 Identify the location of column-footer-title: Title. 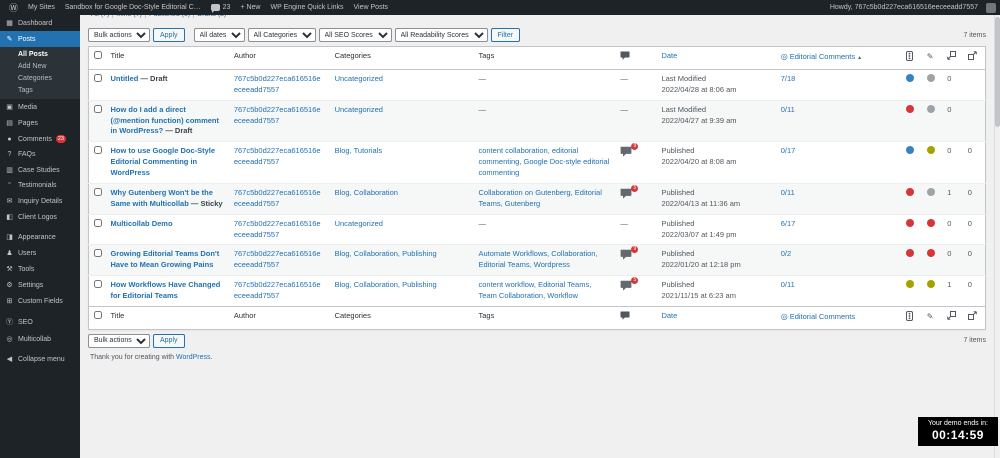
(167, 317).